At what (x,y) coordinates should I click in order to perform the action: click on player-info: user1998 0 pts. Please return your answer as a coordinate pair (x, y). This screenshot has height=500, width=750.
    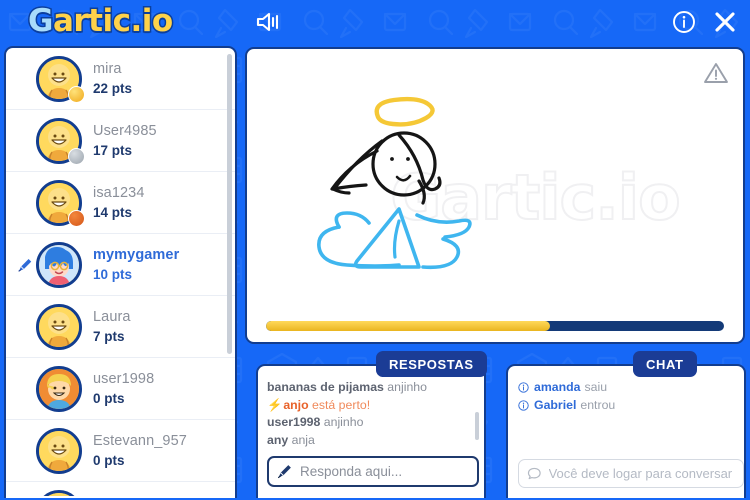
    Looking at the image, I should click on (123, 388).